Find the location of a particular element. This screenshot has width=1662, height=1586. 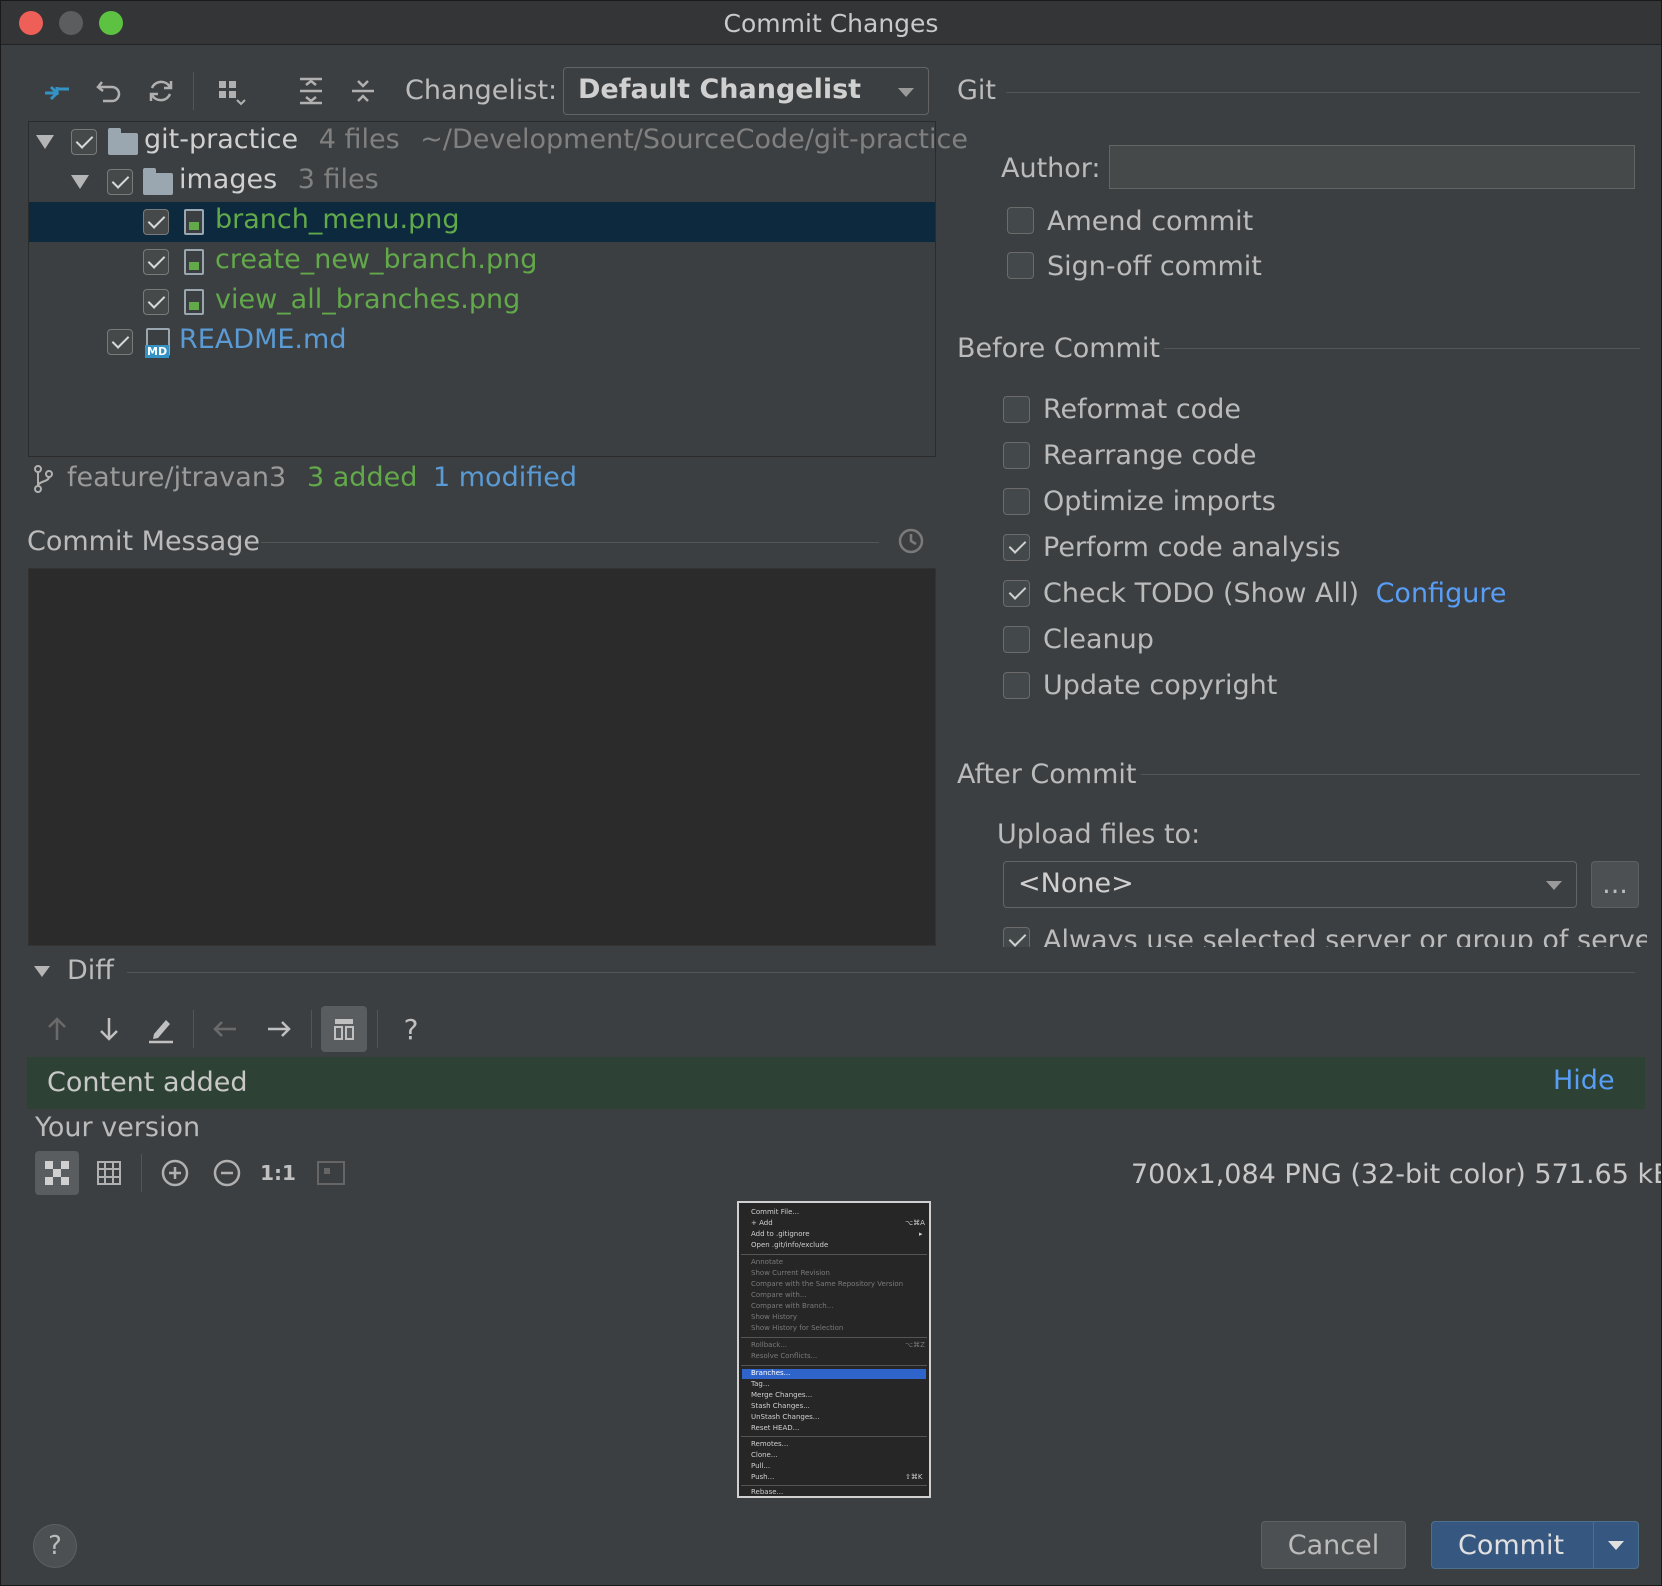

file-name: branch_menu.png is located at coordinates (337, 219).